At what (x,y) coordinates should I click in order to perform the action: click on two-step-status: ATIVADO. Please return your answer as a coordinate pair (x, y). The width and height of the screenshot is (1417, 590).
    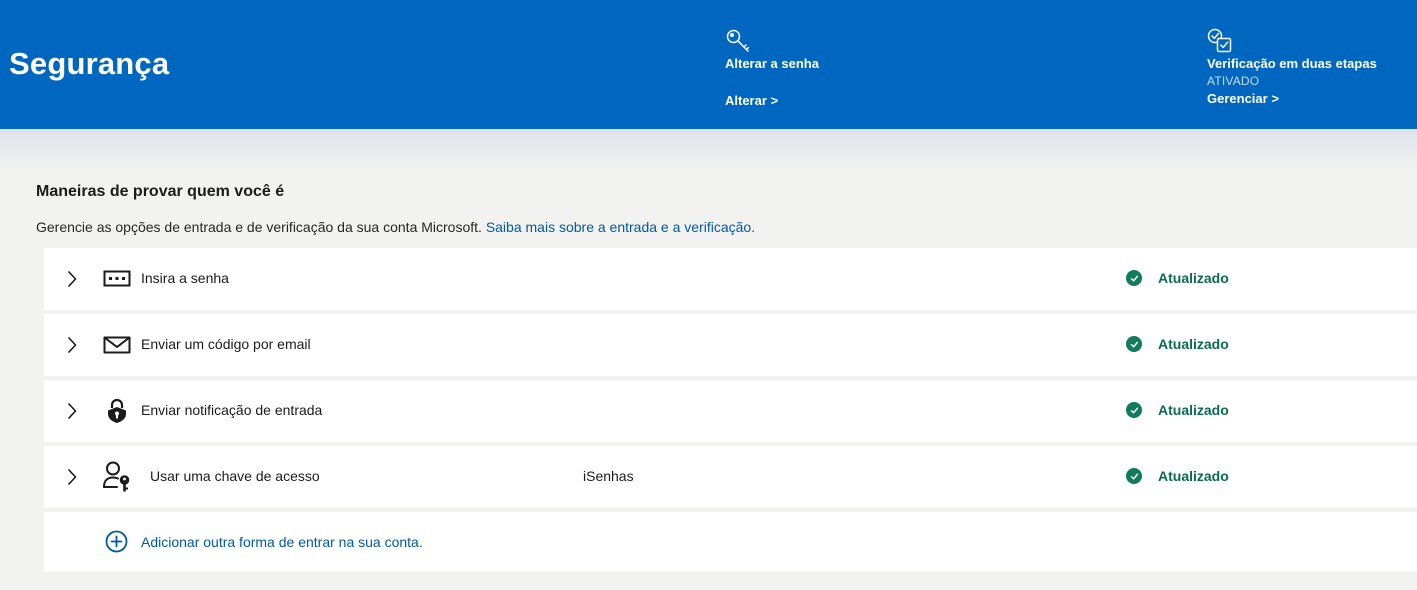
    Looking at the image, I should click on (1233, 81).